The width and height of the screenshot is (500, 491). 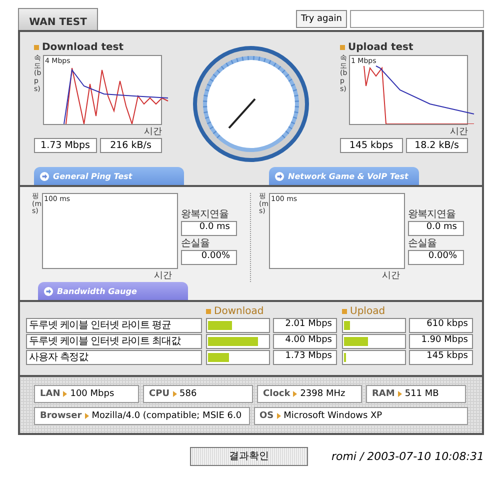 I want to click on column-header: Download, so click(x=239, y=311).